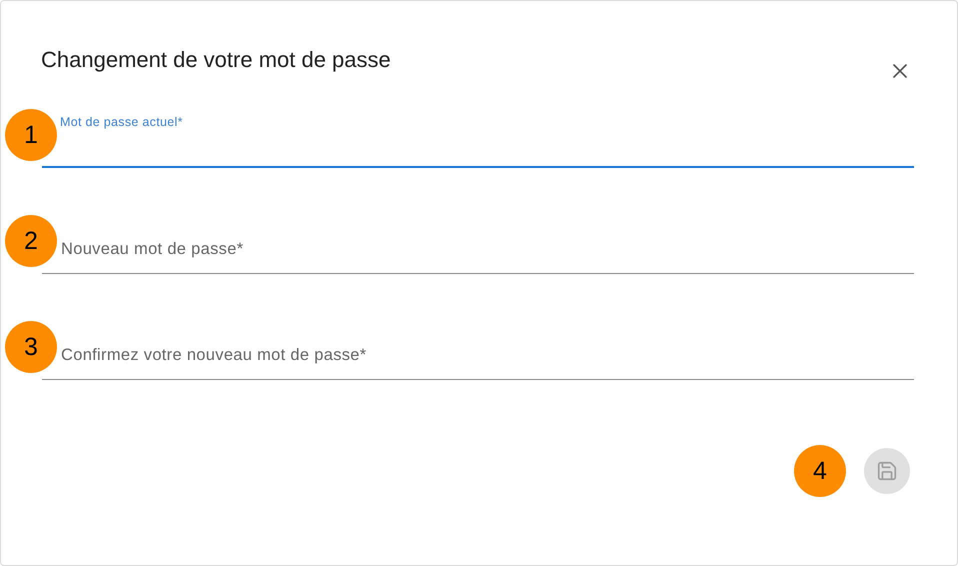 The height and width of the screenshot is (566, 958). Describe the element at coordinates (31, 135) in the screenshot. I see `number-badge: 1` at that location.